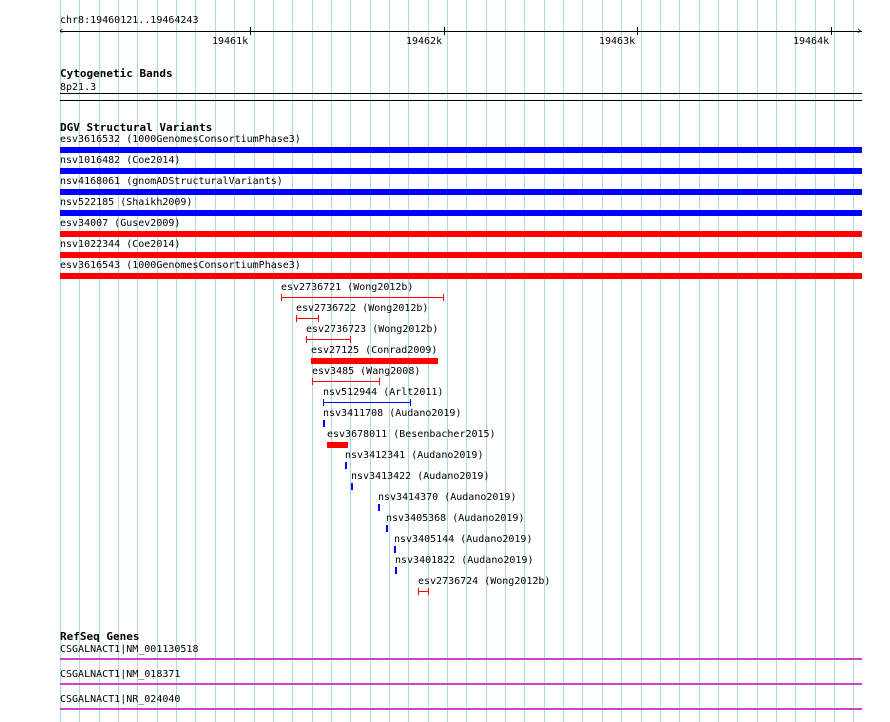 The width and height of the screenshot is (890, 722). I want to click on variant-label: nsv3414370 (Audano2019), so click(447, 497).